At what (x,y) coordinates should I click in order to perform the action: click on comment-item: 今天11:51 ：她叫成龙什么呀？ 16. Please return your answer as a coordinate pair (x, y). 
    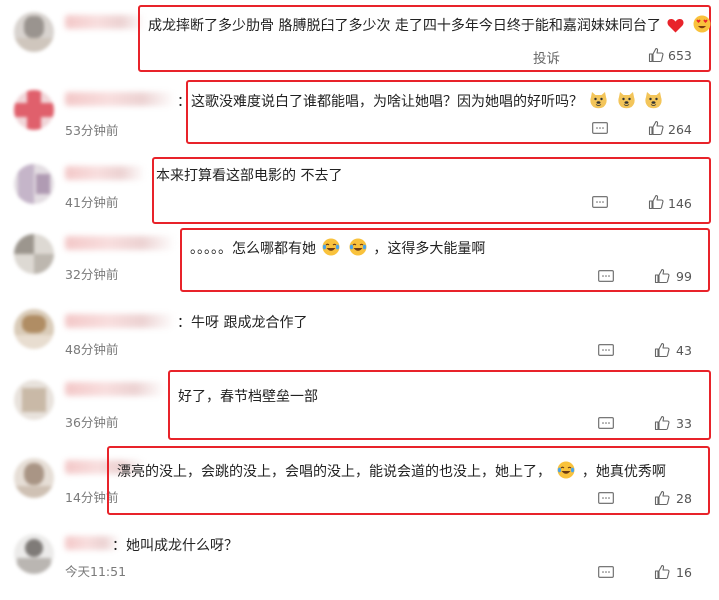
    Looking at the image, I should click on (359, 560).